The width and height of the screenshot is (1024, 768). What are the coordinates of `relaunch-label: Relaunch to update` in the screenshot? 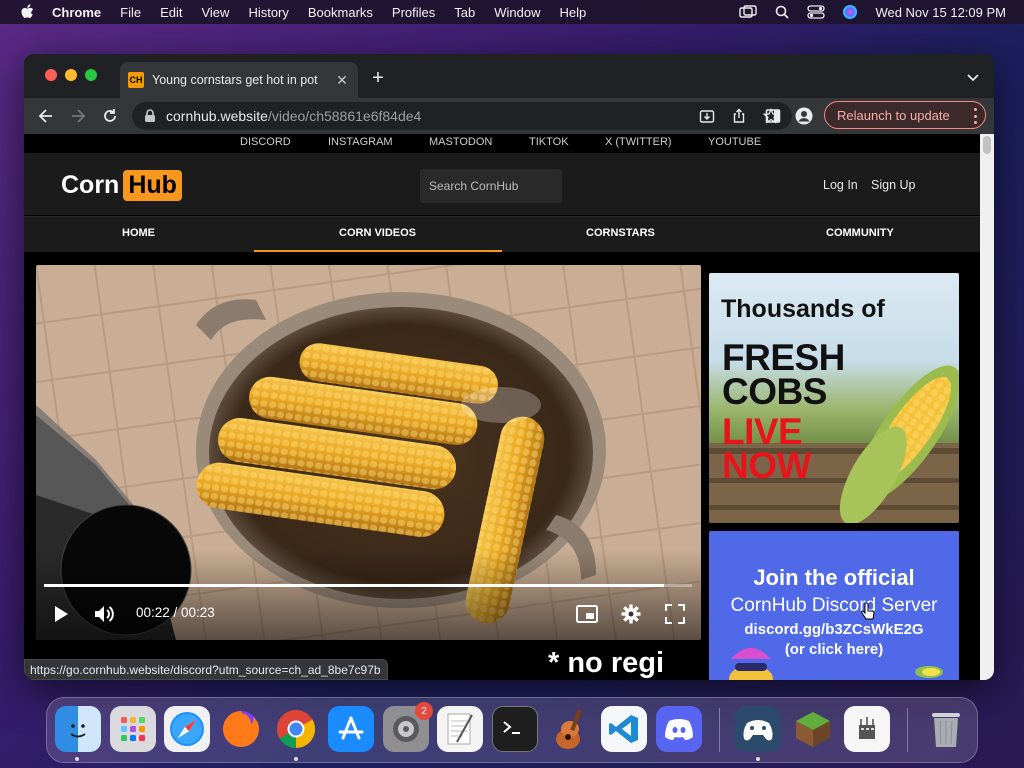 It's located at (893, 115).